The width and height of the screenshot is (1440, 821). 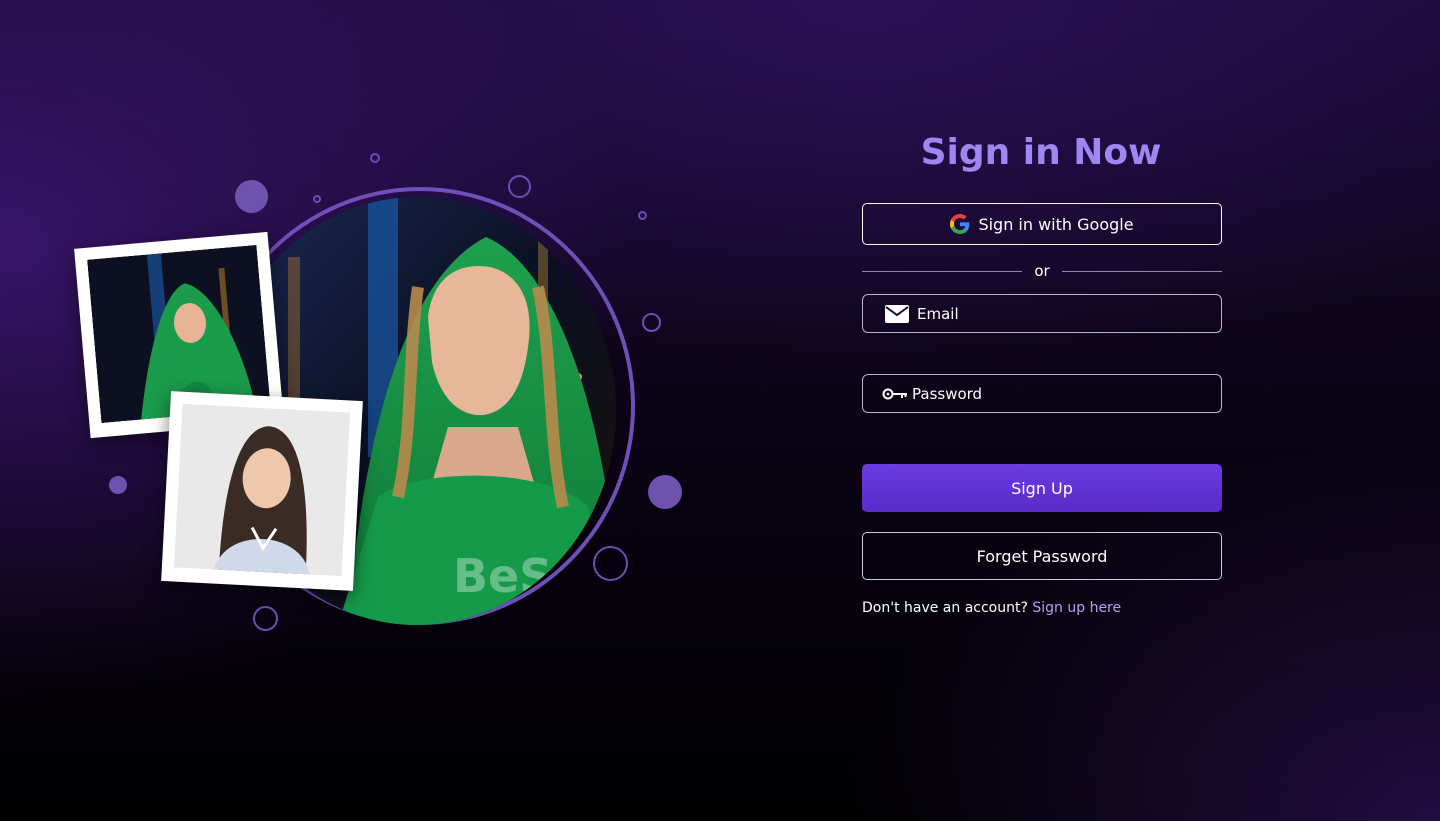 I want to click on forget-password-button: Forget Password, so click(x=1042, y=556).